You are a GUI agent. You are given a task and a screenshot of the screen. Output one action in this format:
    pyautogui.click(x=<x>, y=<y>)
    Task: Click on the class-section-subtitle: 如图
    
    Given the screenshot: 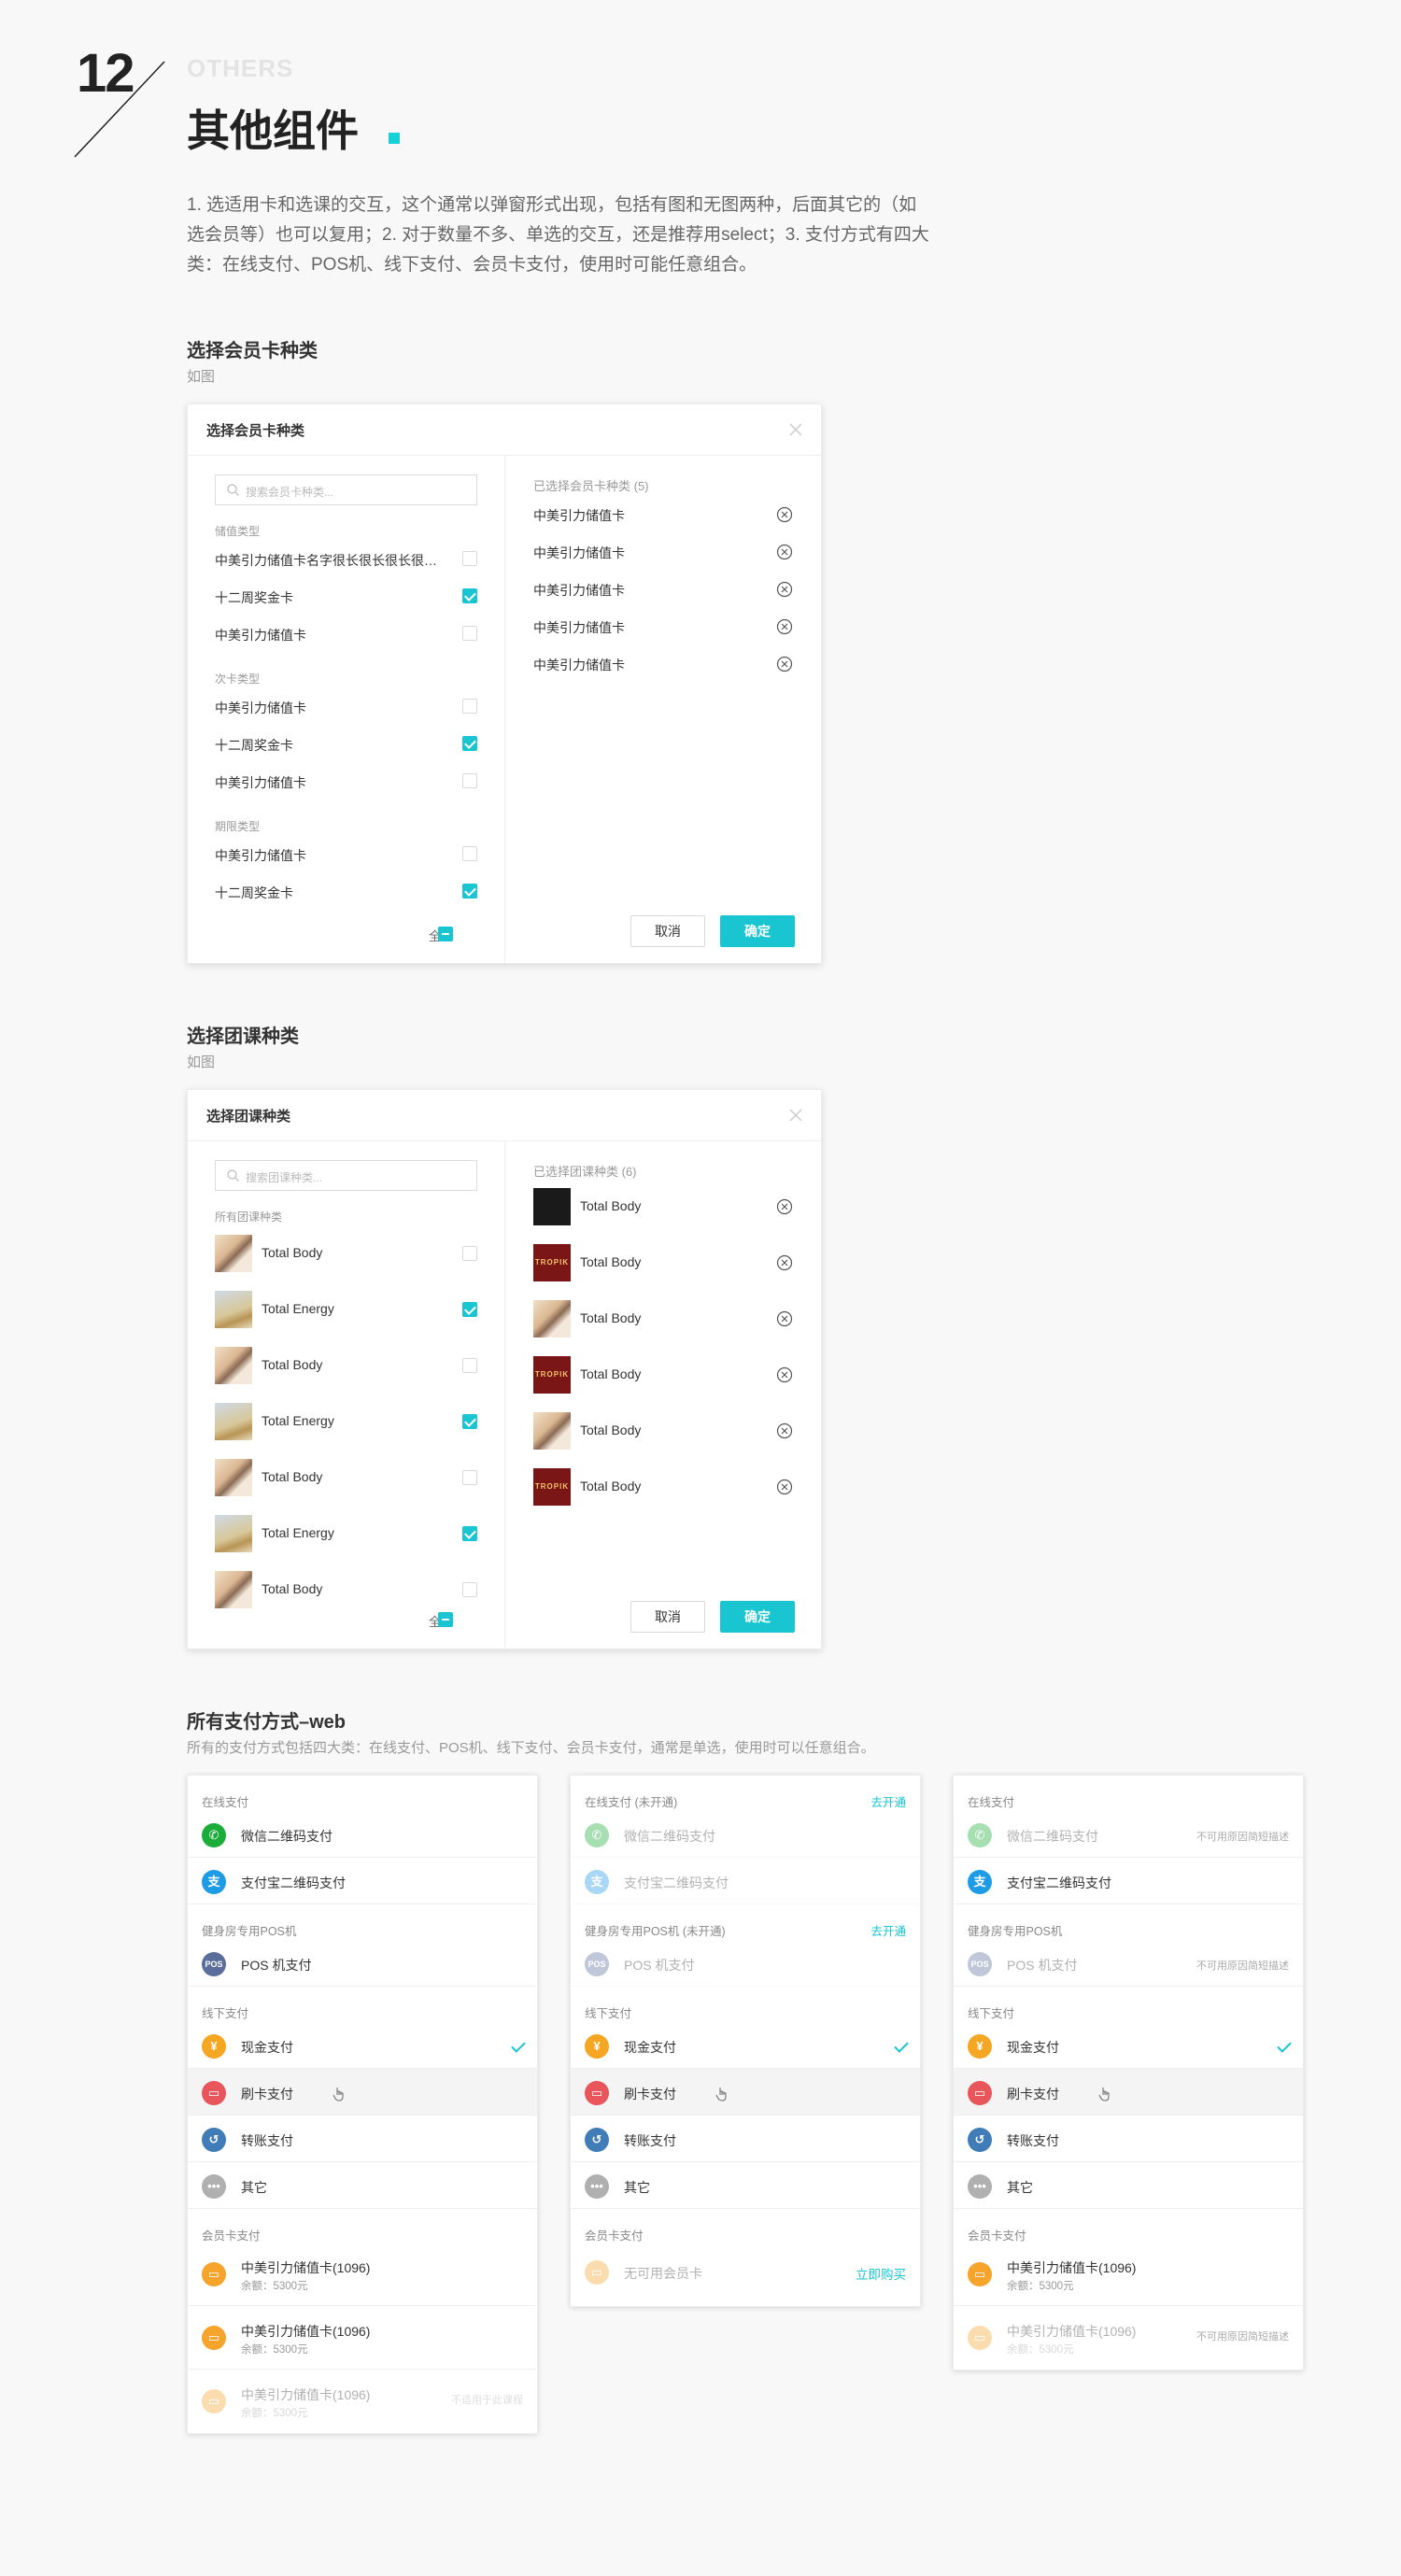 What is the action you would take?
    pyautogui.click(x=202, y=1062)
    